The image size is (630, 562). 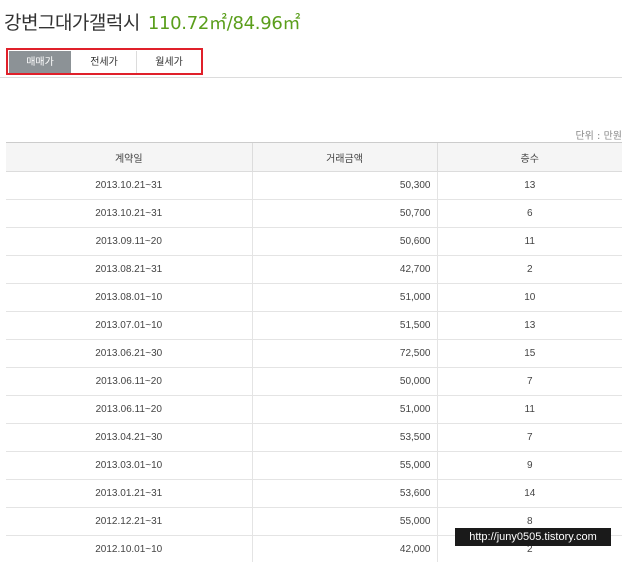 I want to click on tab-highlight-box, so click(x=104, y=61).